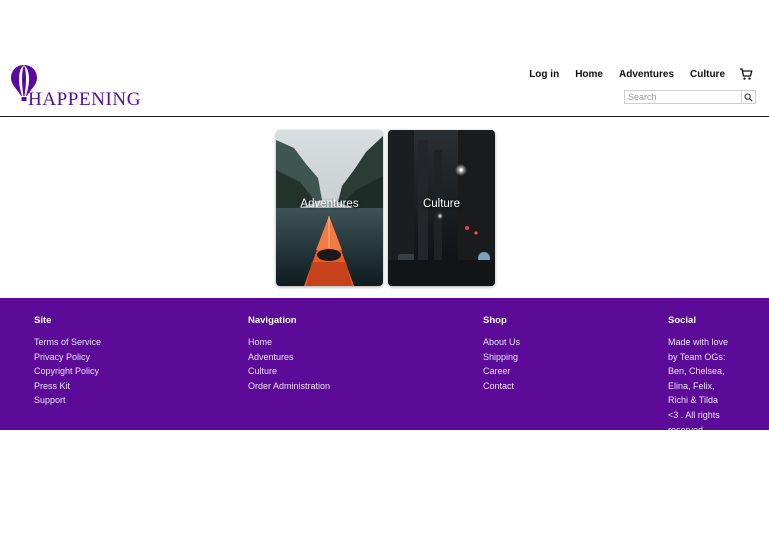  What do you see at coordinates (80, 87) in the screenshot?
I see `logo: HAPPENING` at bounding box center [80, 87].